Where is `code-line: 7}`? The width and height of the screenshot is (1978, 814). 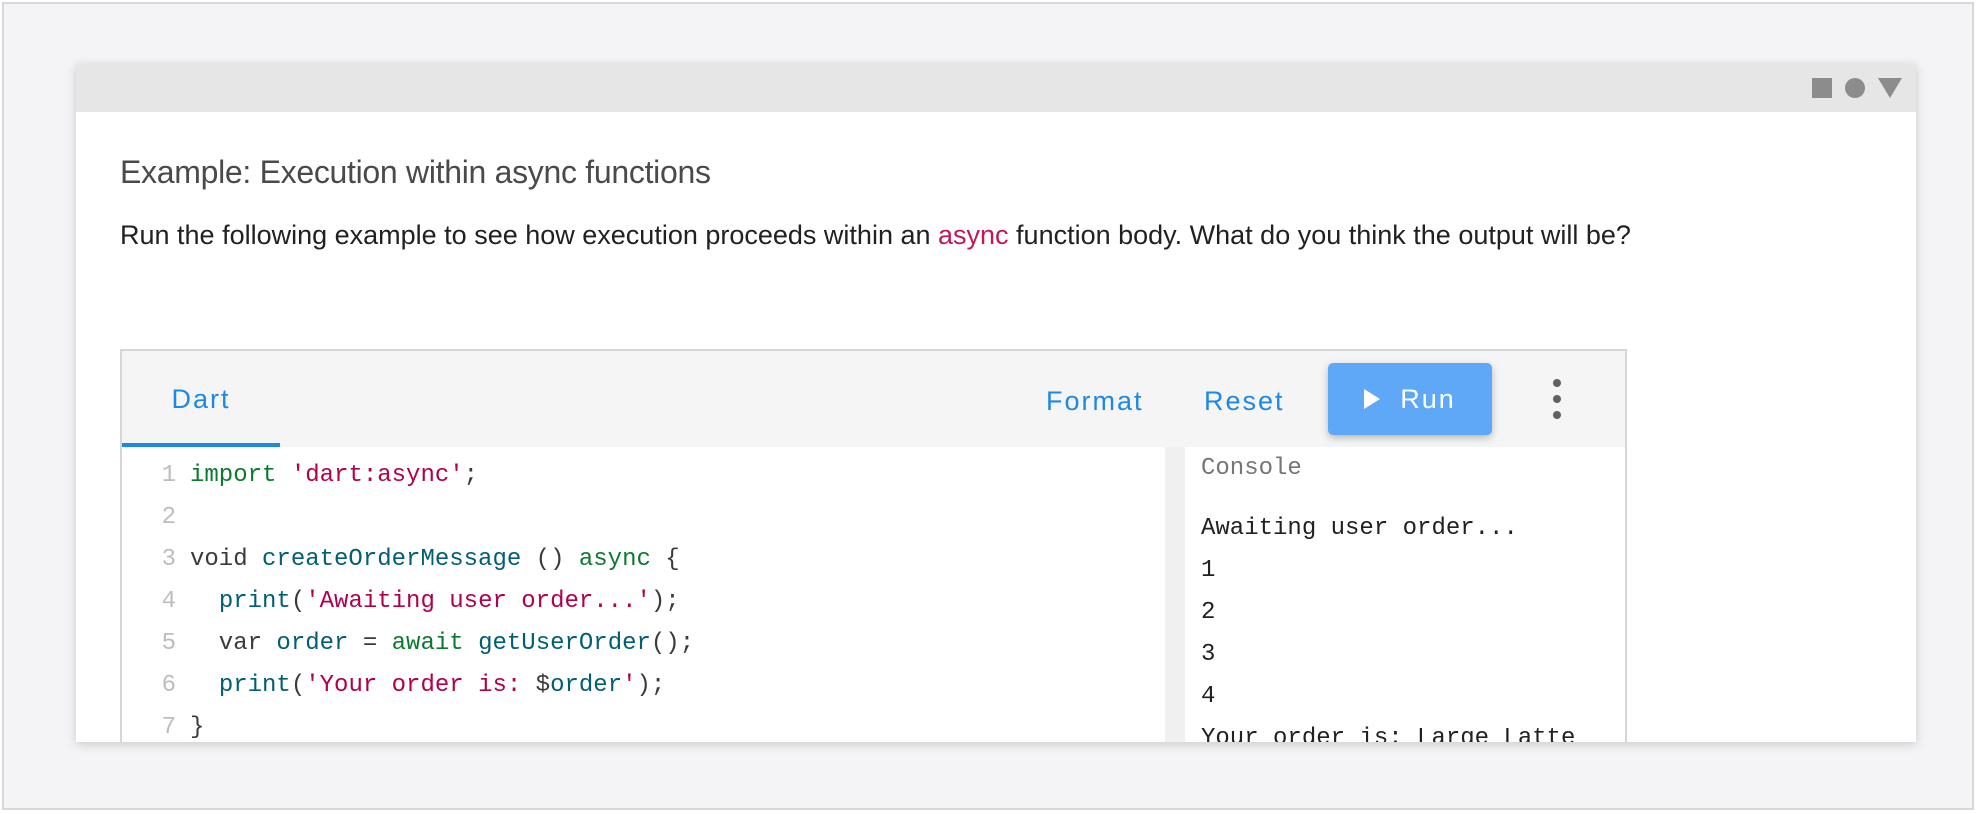
code-line: 7} is located at coordinates (163, 724).